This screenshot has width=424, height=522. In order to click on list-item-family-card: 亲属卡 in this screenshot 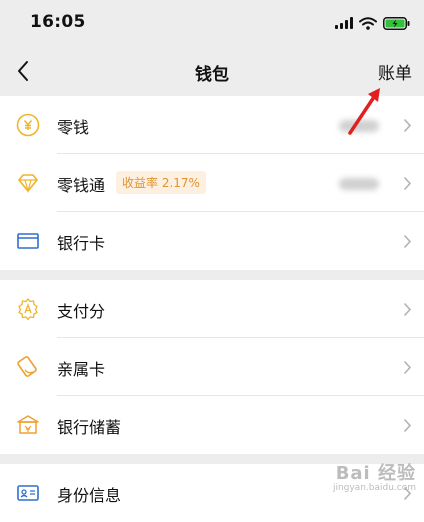, I will do `click(212, 367)`.